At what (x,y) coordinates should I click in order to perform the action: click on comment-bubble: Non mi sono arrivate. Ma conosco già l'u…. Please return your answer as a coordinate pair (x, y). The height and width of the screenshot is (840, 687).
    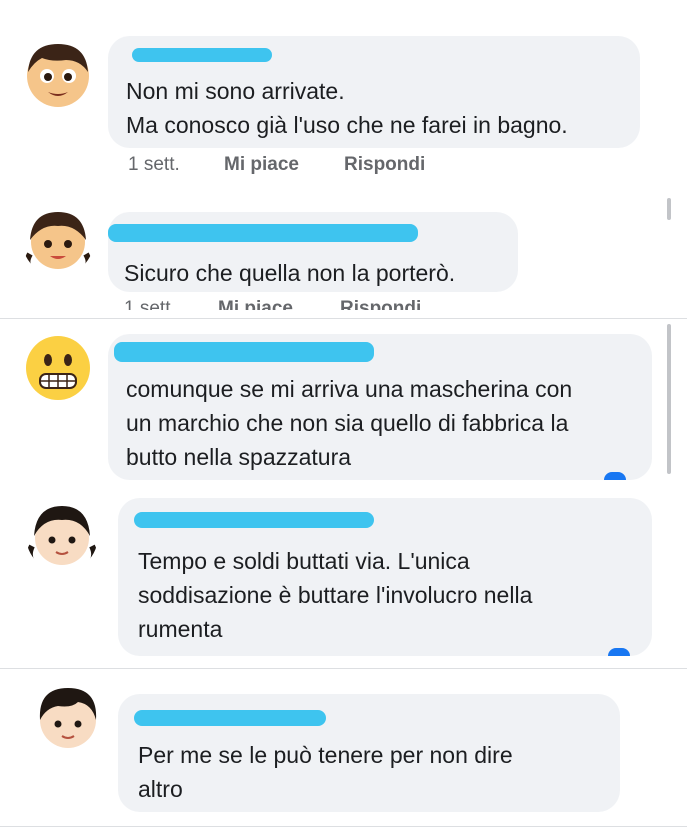
    Looking at the image, I should click on (374, 92).